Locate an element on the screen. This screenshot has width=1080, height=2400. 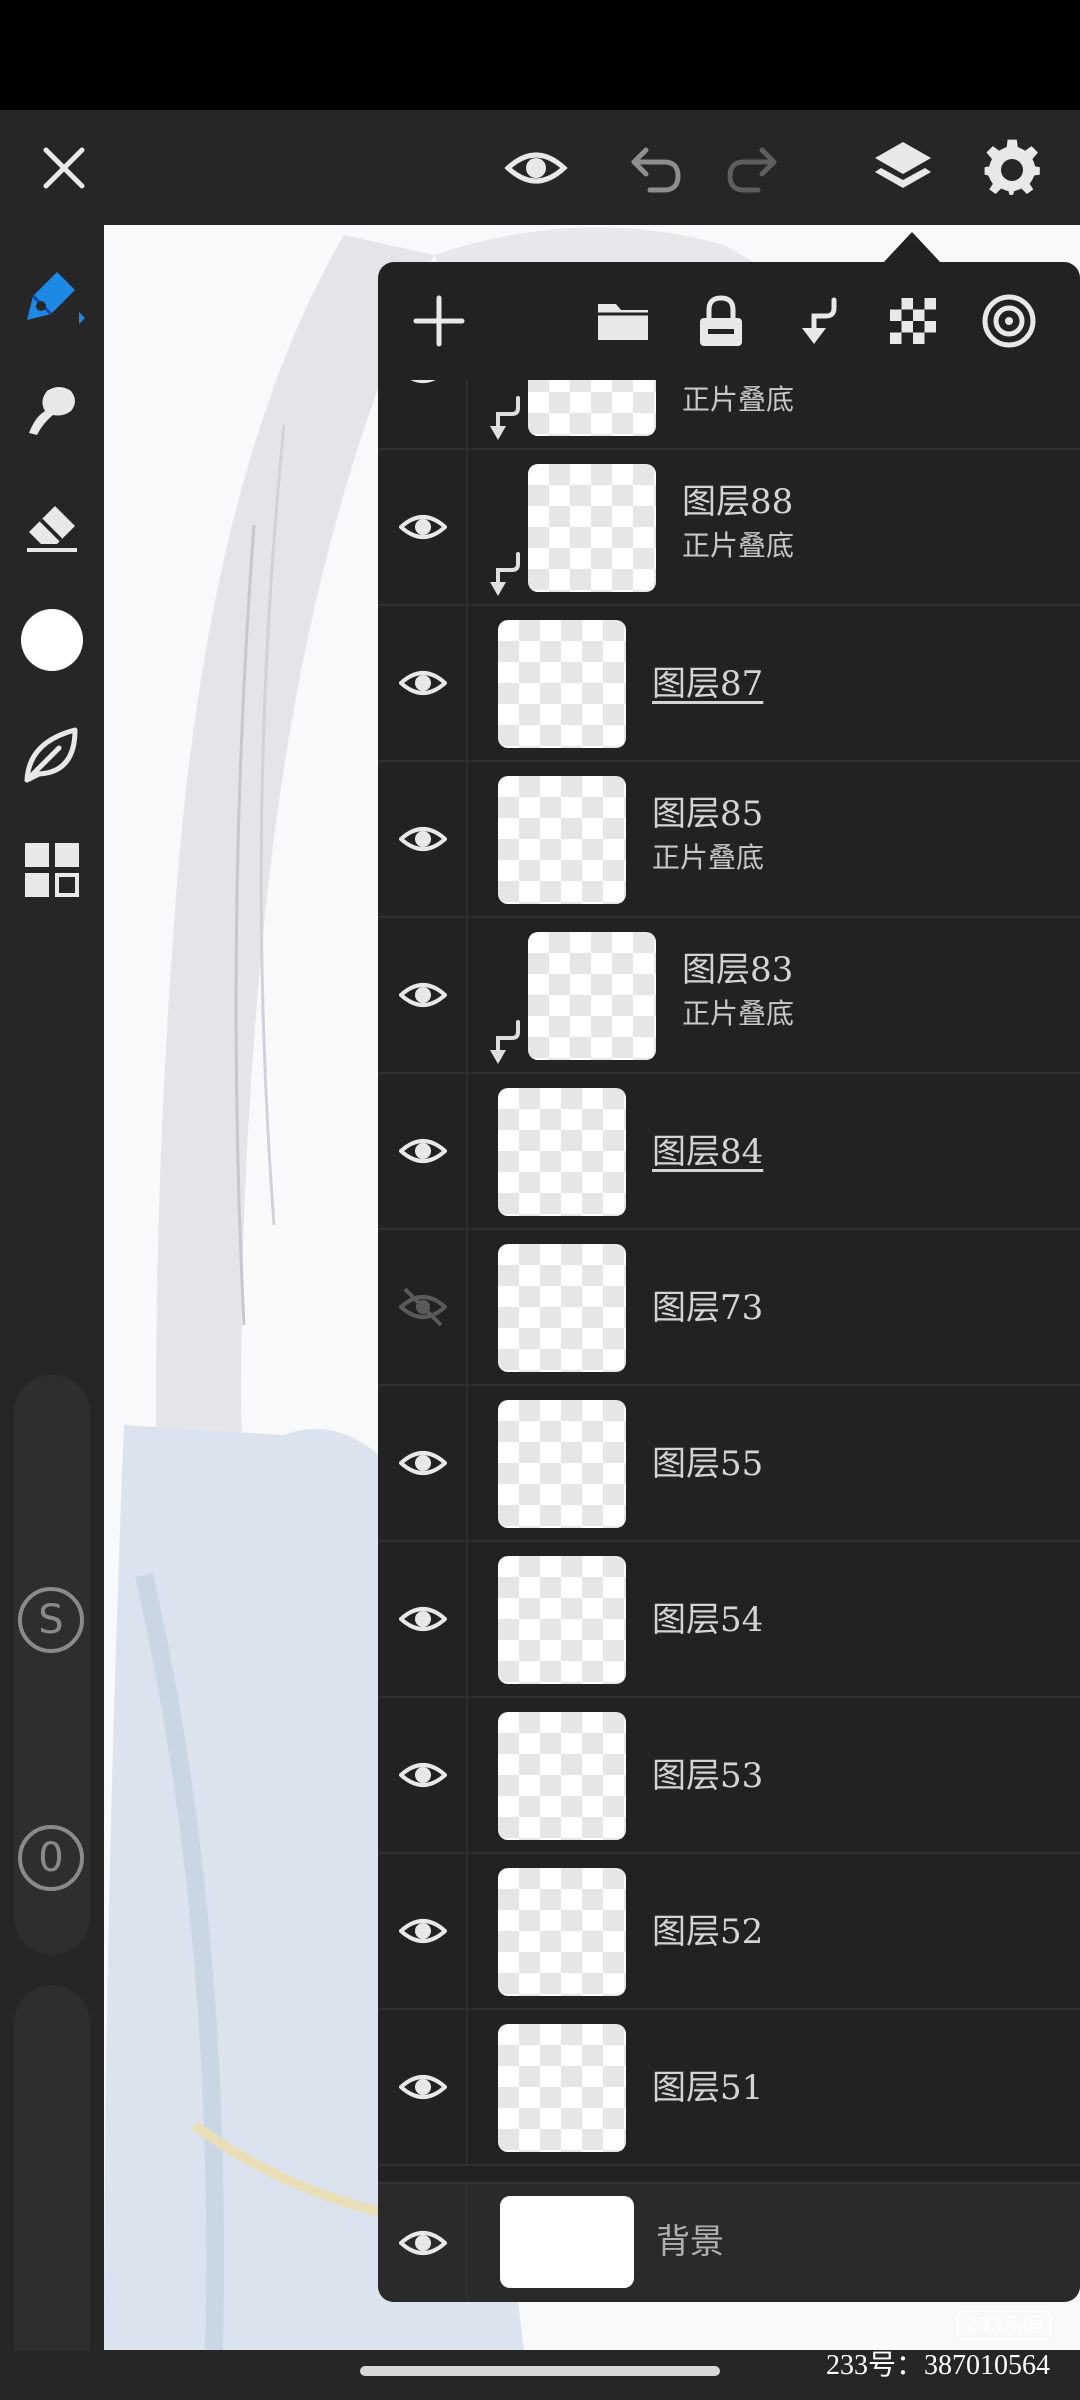
layer-row: 图层83 正片叠底 is located at coordinates (729, 996).